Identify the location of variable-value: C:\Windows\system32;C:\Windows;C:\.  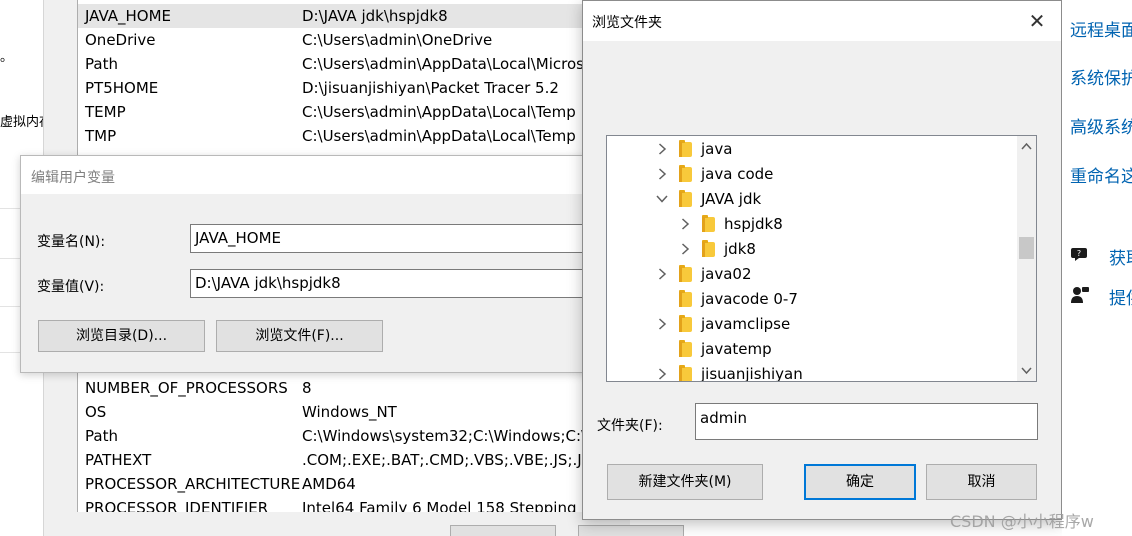
(444, 436).